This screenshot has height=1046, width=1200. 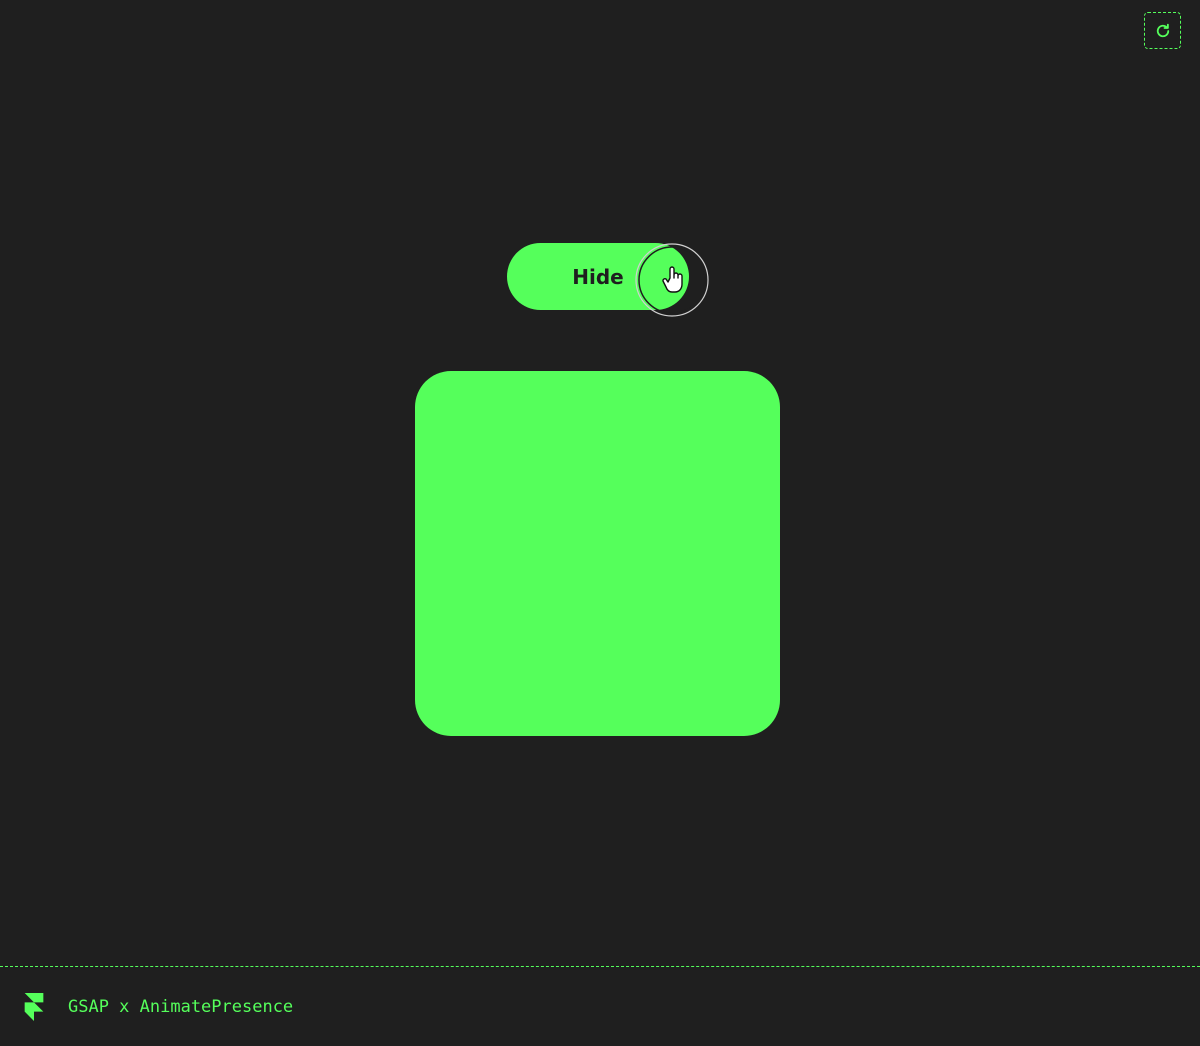 What do you see at coordinates (181, 1006) in the screenshot?
I see `footer-title: GSAP x AnimatePresence` at bounding box center [181, 1006].